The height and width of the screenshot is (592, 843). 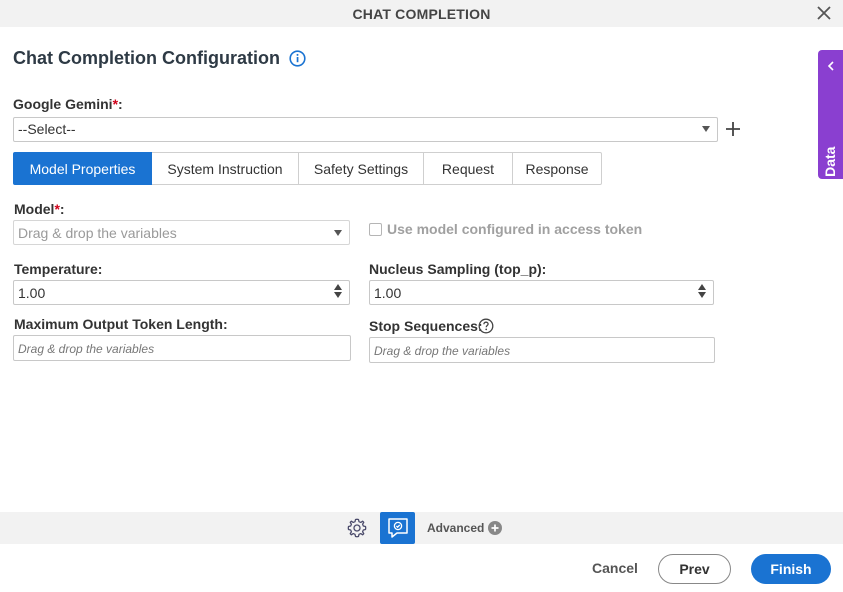 What do you see at coordinates (357, 528) in the screenshot?
I see `gear-icon` at bounding box center [357, 528].